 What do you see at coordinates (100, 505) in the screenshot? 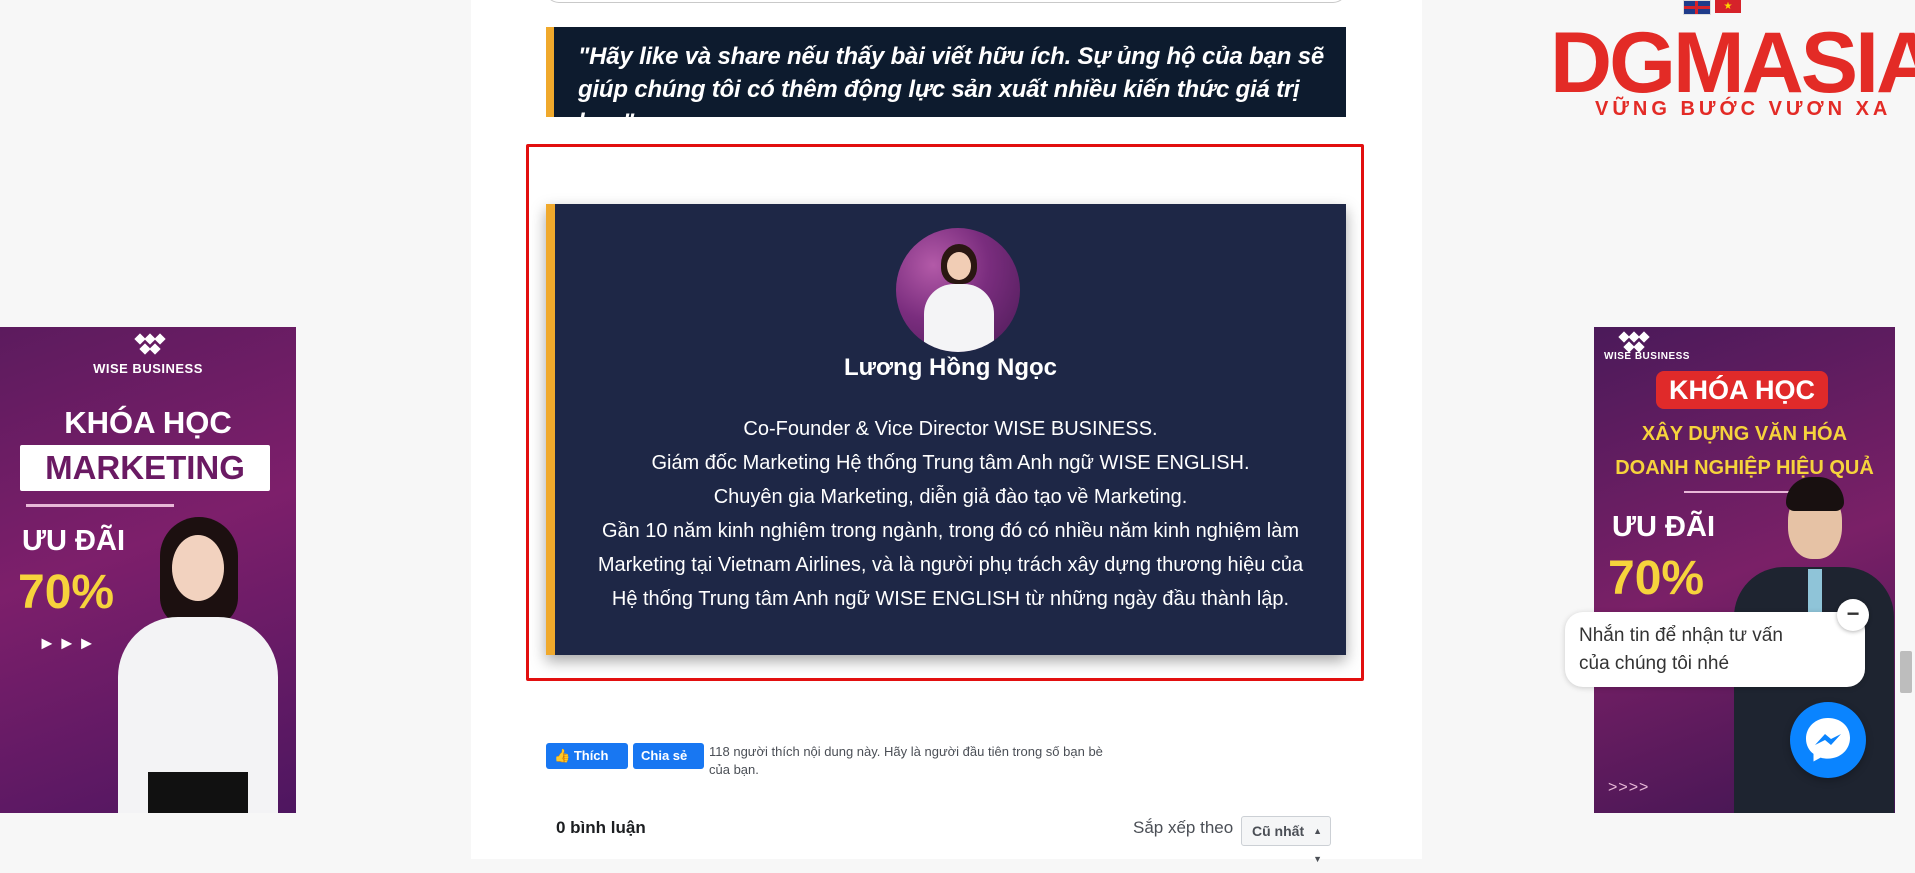
I see `ad-divider` at bounding box center [100, 505].